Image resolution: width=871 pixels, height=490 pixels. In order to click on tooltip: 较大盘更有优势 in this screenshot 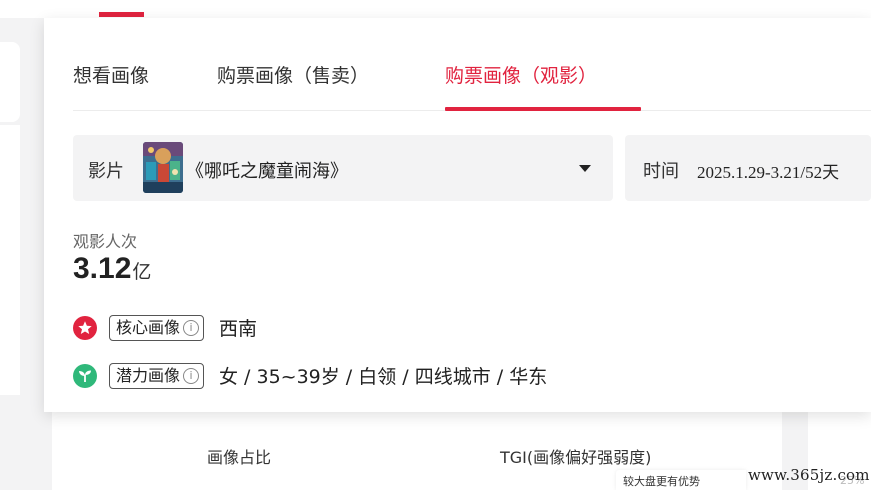, I will do `click(681, 480)`.